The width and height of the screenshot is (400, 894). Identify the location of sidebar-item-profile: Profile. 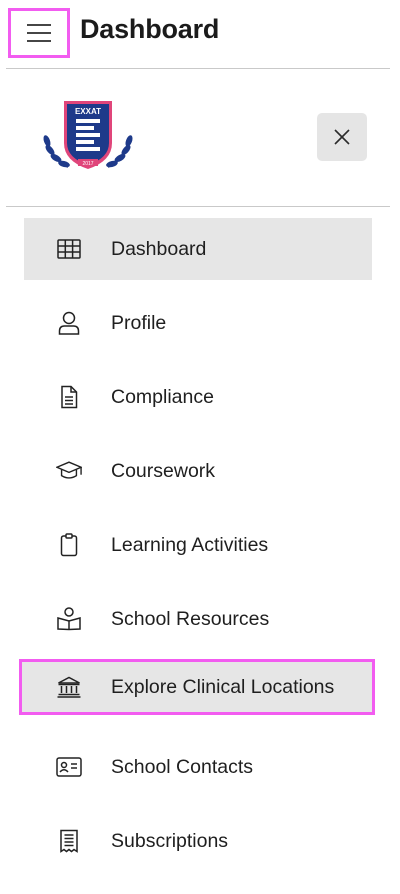
(198, 323).